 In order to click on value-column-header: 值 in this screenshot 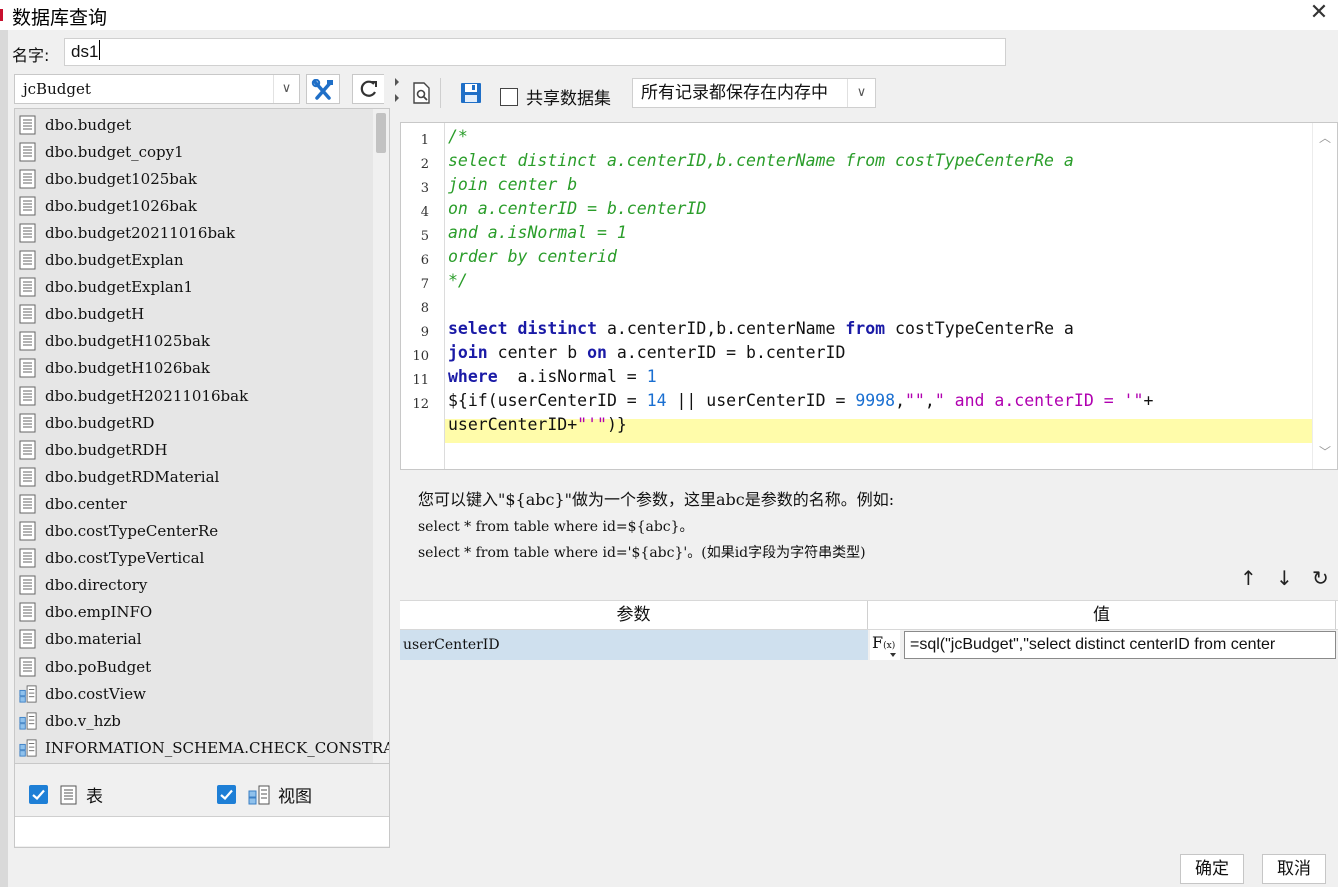, I will do `click(1102, 615)`.